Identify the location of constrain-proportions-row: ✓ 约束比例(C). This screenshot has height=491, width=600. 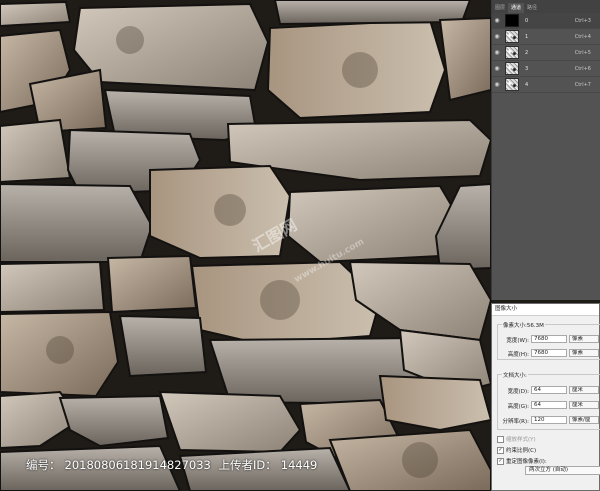
(516, 450).